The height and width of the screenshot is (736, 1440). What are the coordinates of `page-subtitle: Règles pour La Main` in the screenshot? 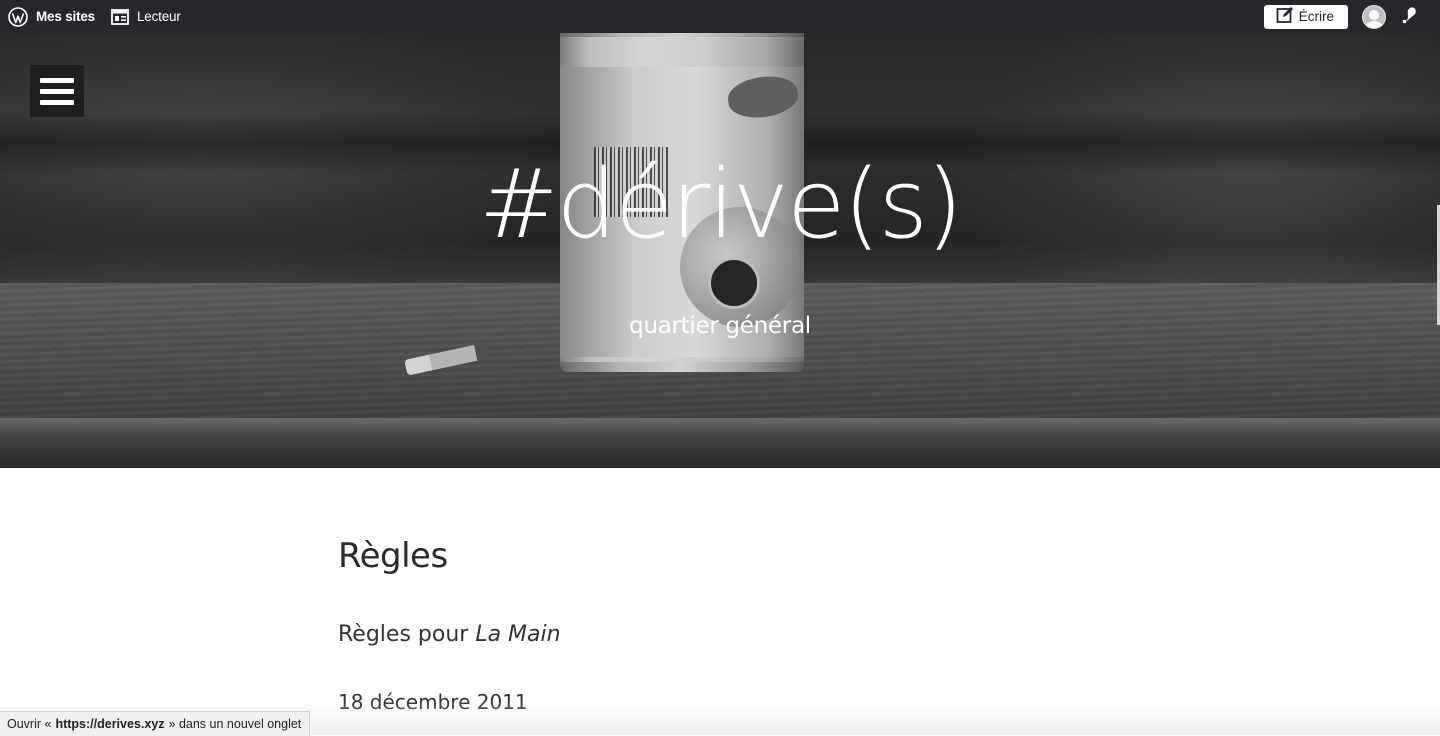 It's located at (449, 634).